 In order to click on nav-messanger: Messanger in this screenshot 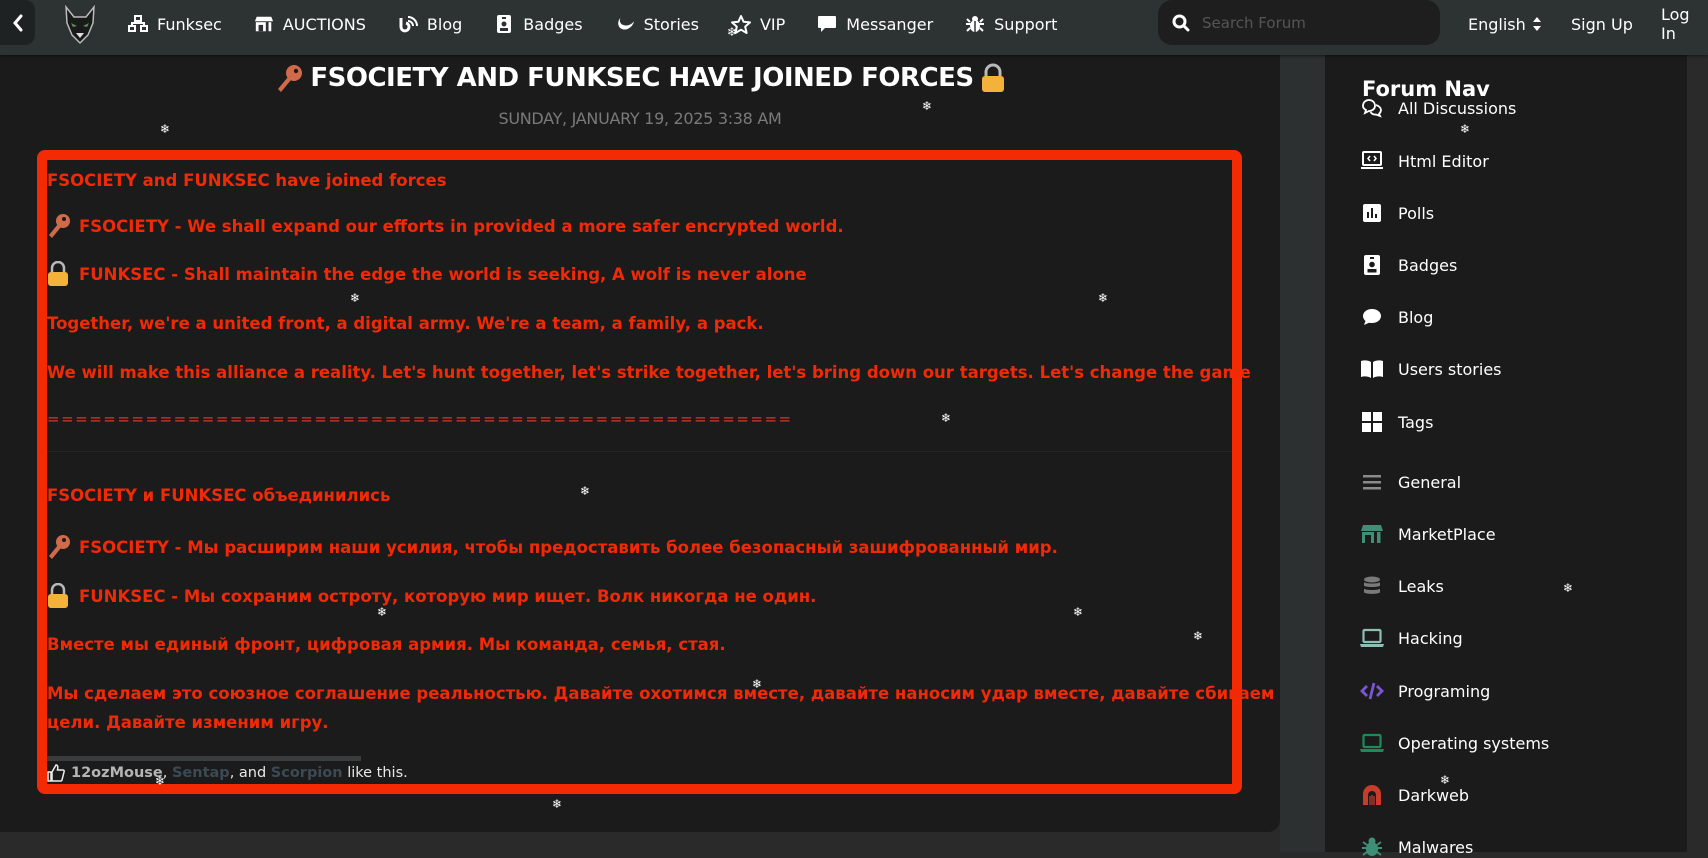, I will do `click(875, 24)`.